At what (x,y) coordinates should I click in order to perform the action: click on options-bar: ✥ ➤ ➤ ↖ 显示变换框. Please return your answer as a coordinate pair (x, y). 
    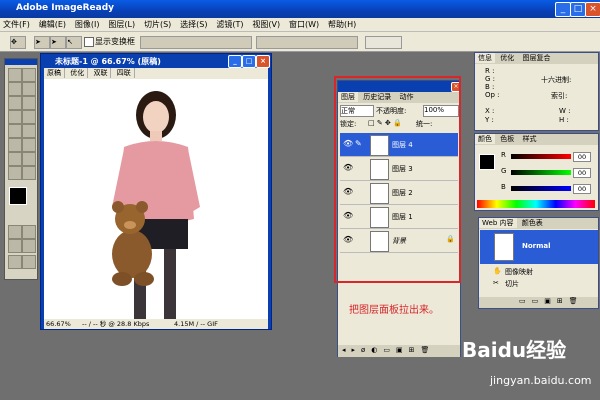
    Looking at the image, I should click on (300, 42).